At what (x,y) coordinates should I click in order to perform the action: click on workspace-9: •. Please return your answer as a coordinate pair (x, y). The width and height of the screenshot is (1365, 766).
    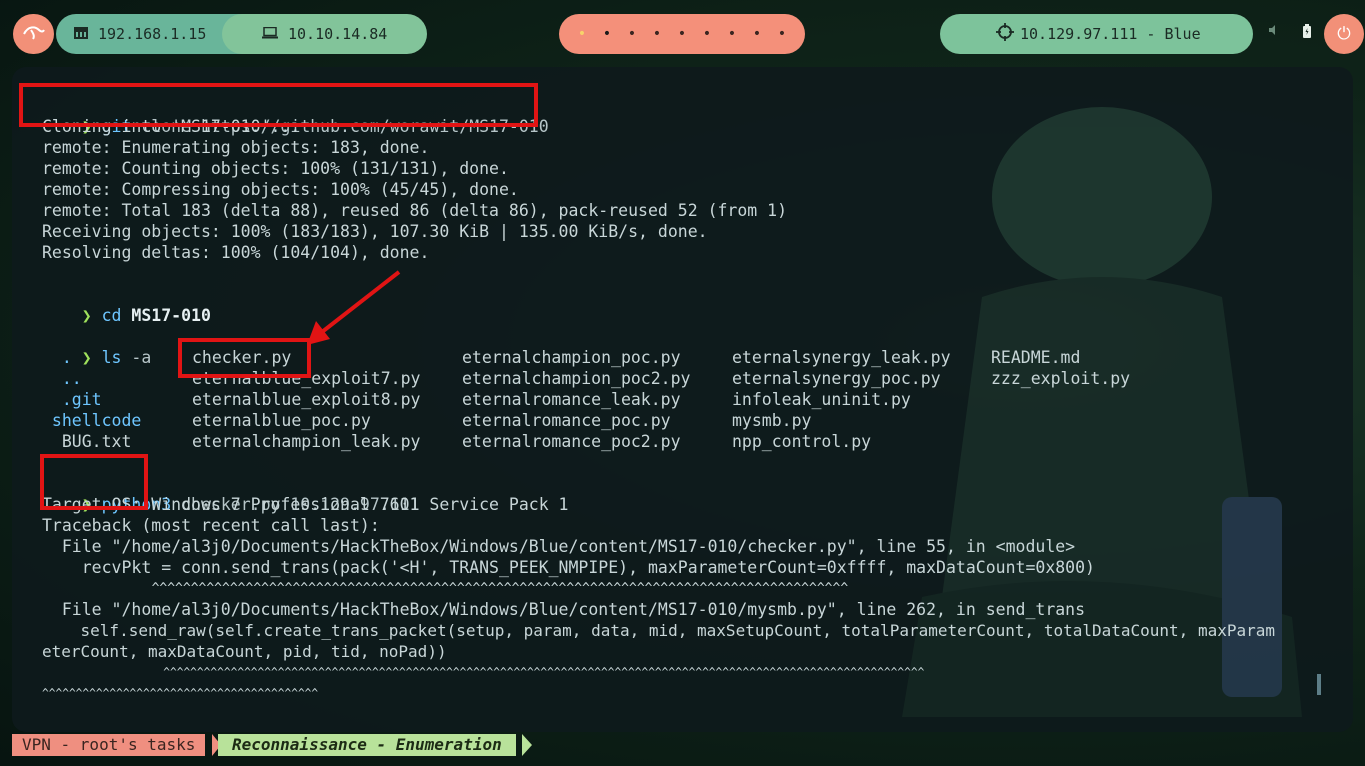
    Looking at the image, I should click on (782, 34).